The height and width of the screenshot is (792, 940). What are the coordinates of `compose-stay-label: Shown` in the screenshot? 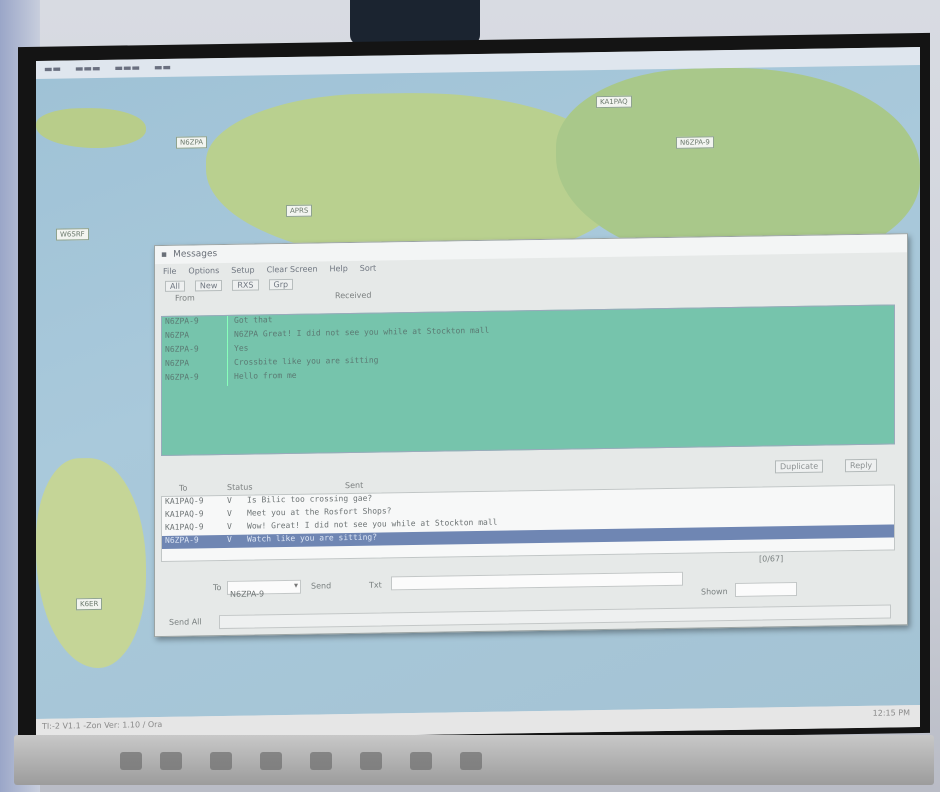 It's located at (714, 592).